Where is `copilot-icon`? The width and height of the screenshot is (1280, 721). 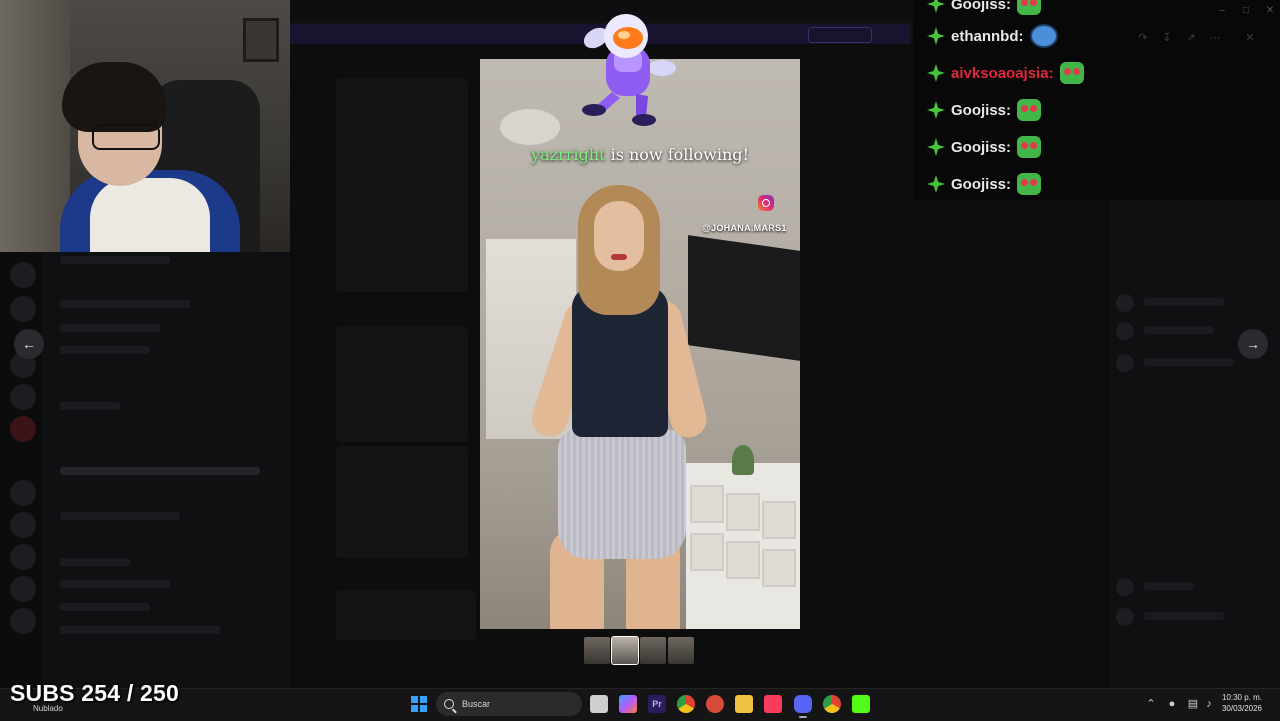
copilot-icon is located at coordinates (628, 704).